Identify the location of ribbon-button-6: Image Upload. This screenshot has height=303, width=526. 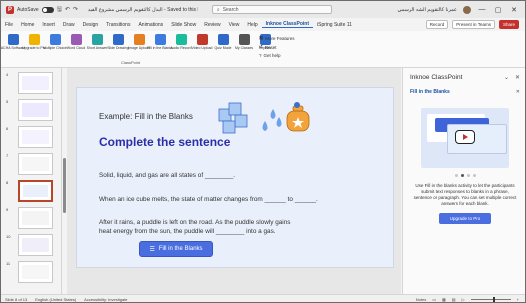
(139, 42).